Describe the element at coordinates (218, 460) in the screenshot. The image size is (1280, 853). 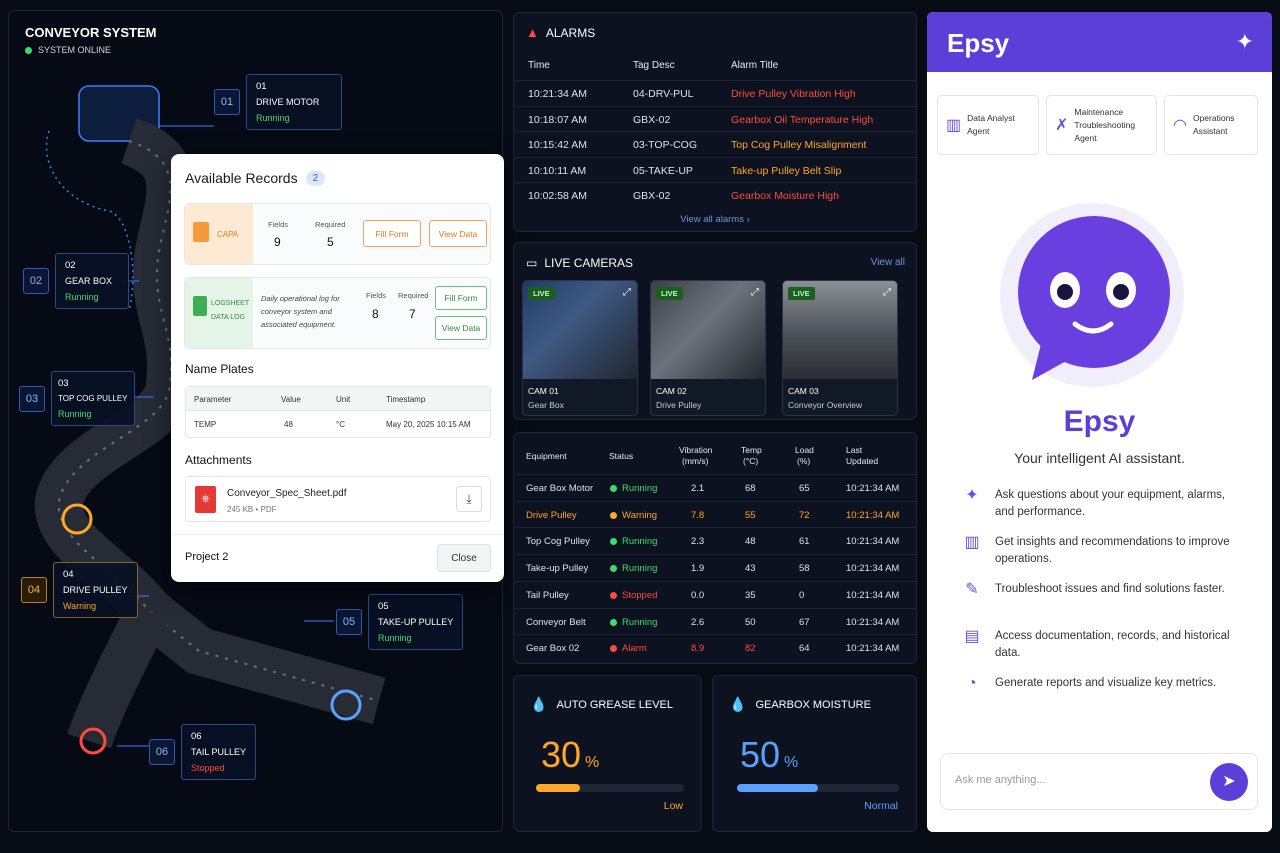
I see `attachments-title: Attachments` at that location.